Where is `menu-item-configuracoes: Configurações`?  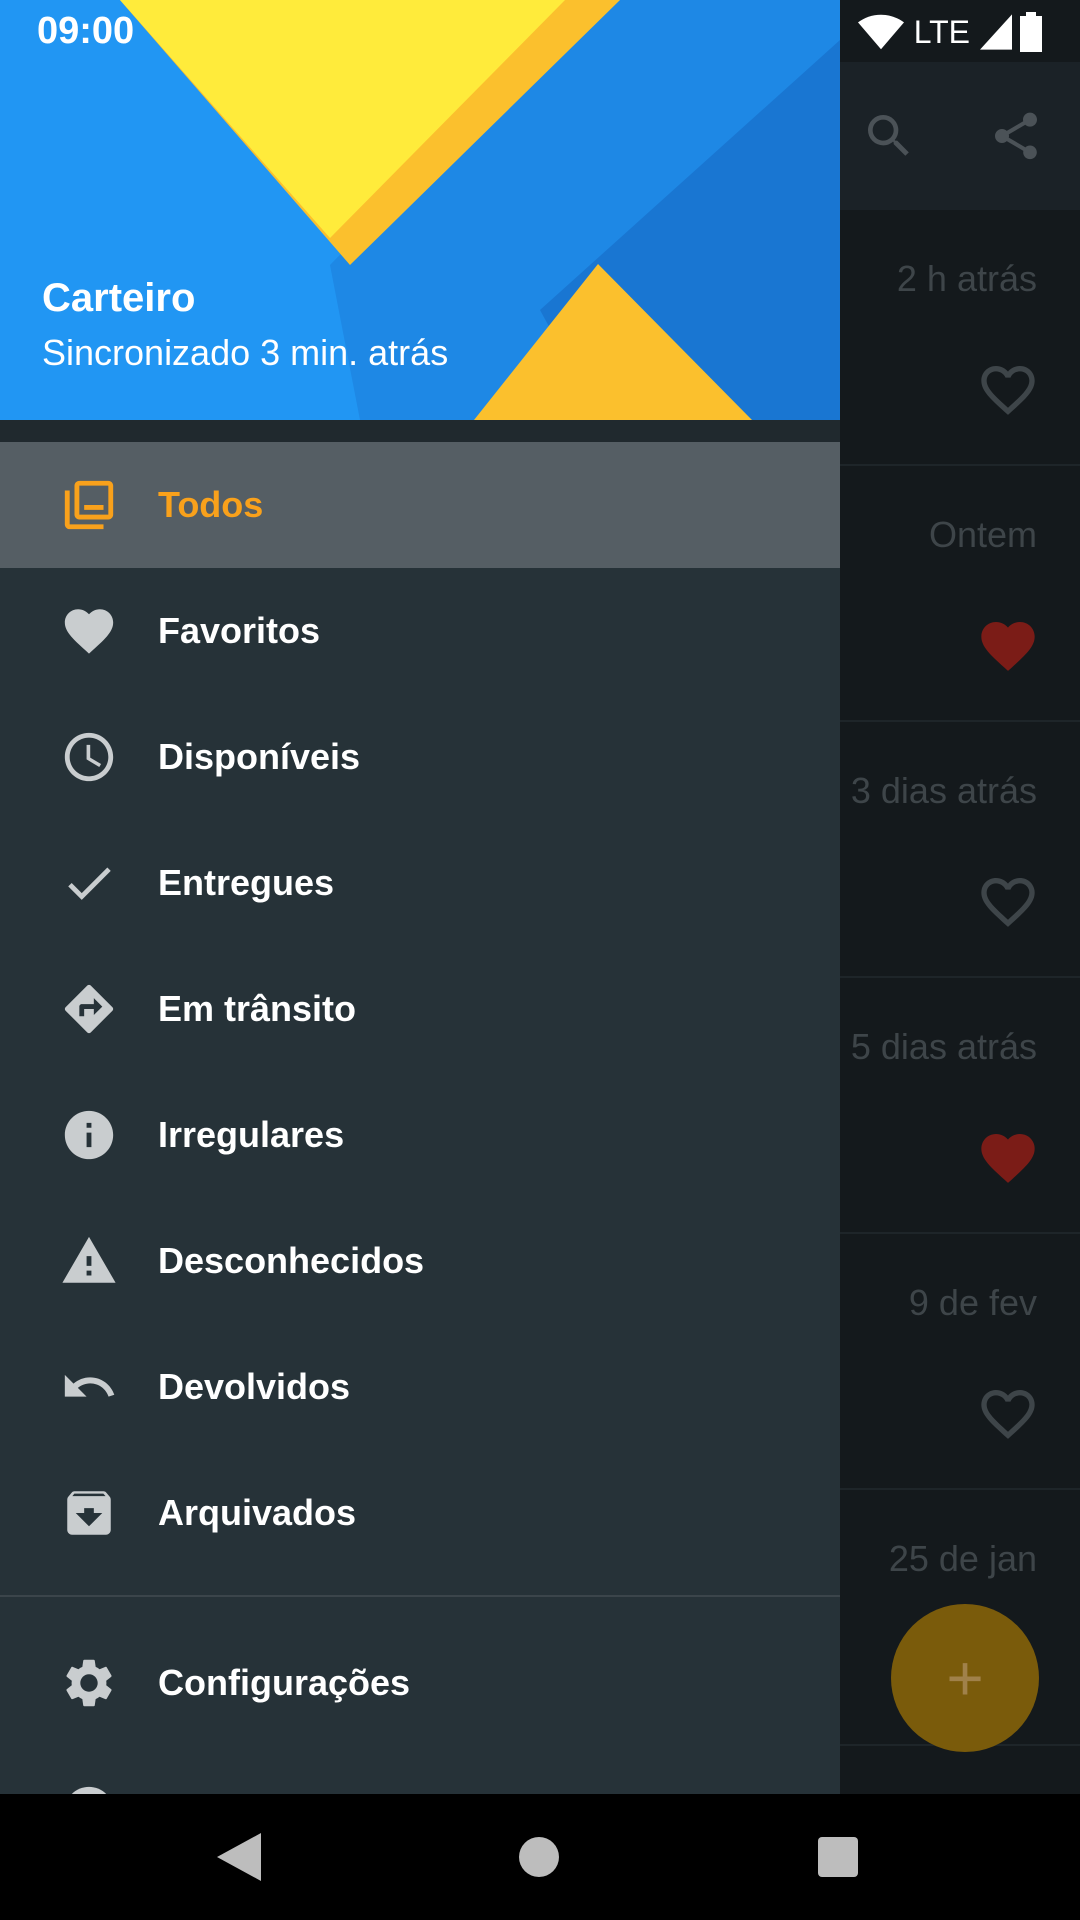
menu-item-configuracoes: Configurações is located at coordinates (420, 1683).